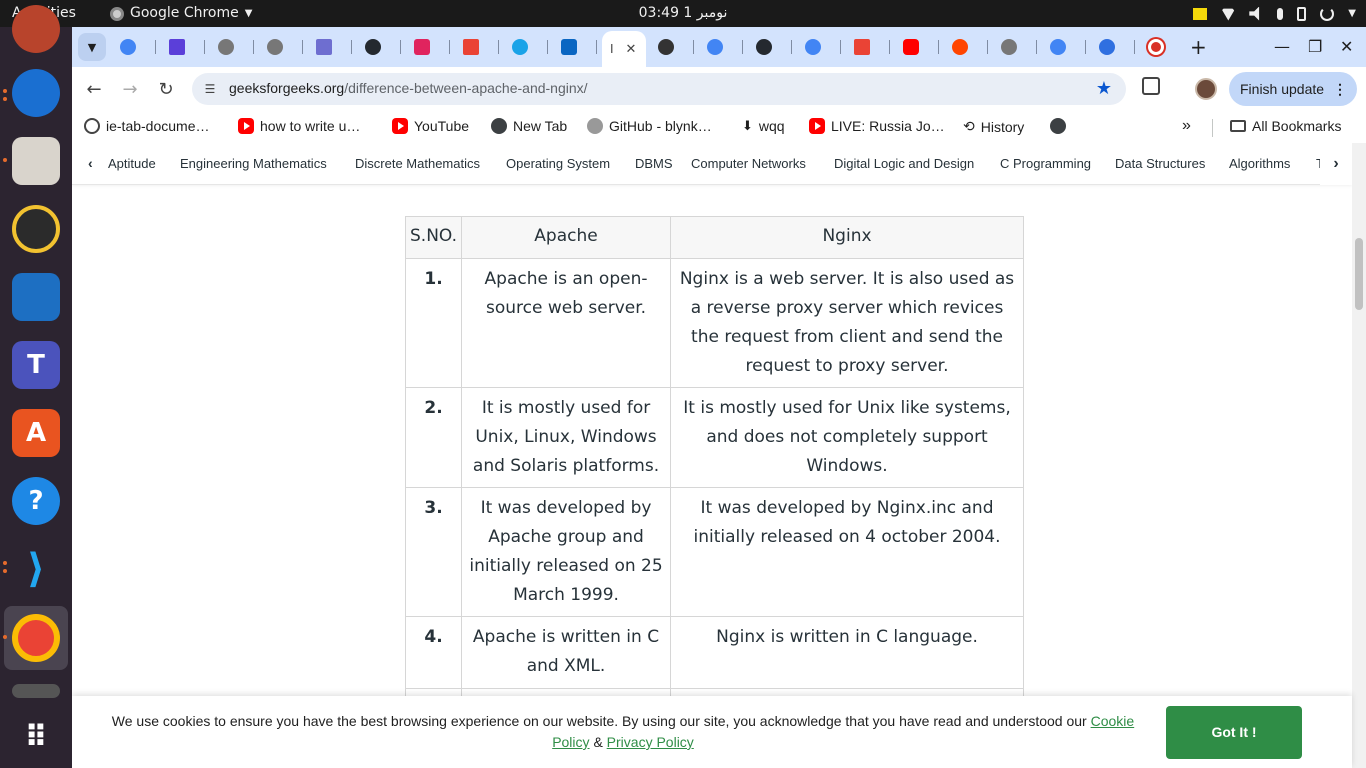  I want to click on kebab-menu-icon: ⋮, so click(1340, 89).